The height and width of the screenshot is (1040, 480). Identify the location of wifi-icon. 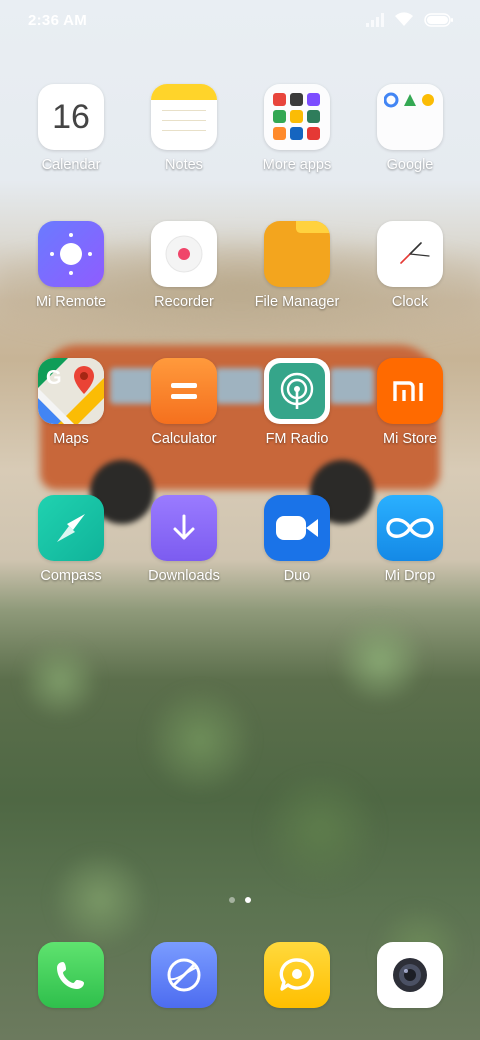
(404, 22).